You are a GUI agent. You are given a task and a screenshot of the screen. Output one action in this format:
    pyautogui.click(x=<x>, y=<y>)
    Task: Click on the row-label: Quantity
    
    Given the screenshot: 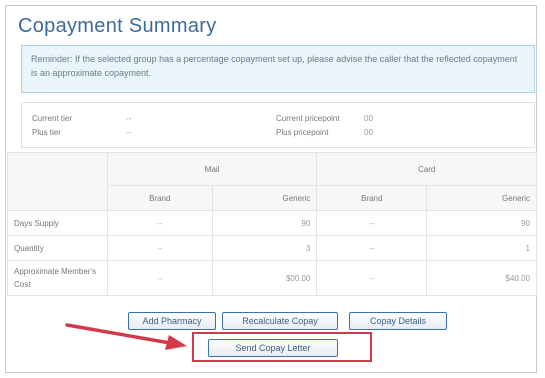 What is the action you would take?
    pyautogui.click(x=57, y=248)
    